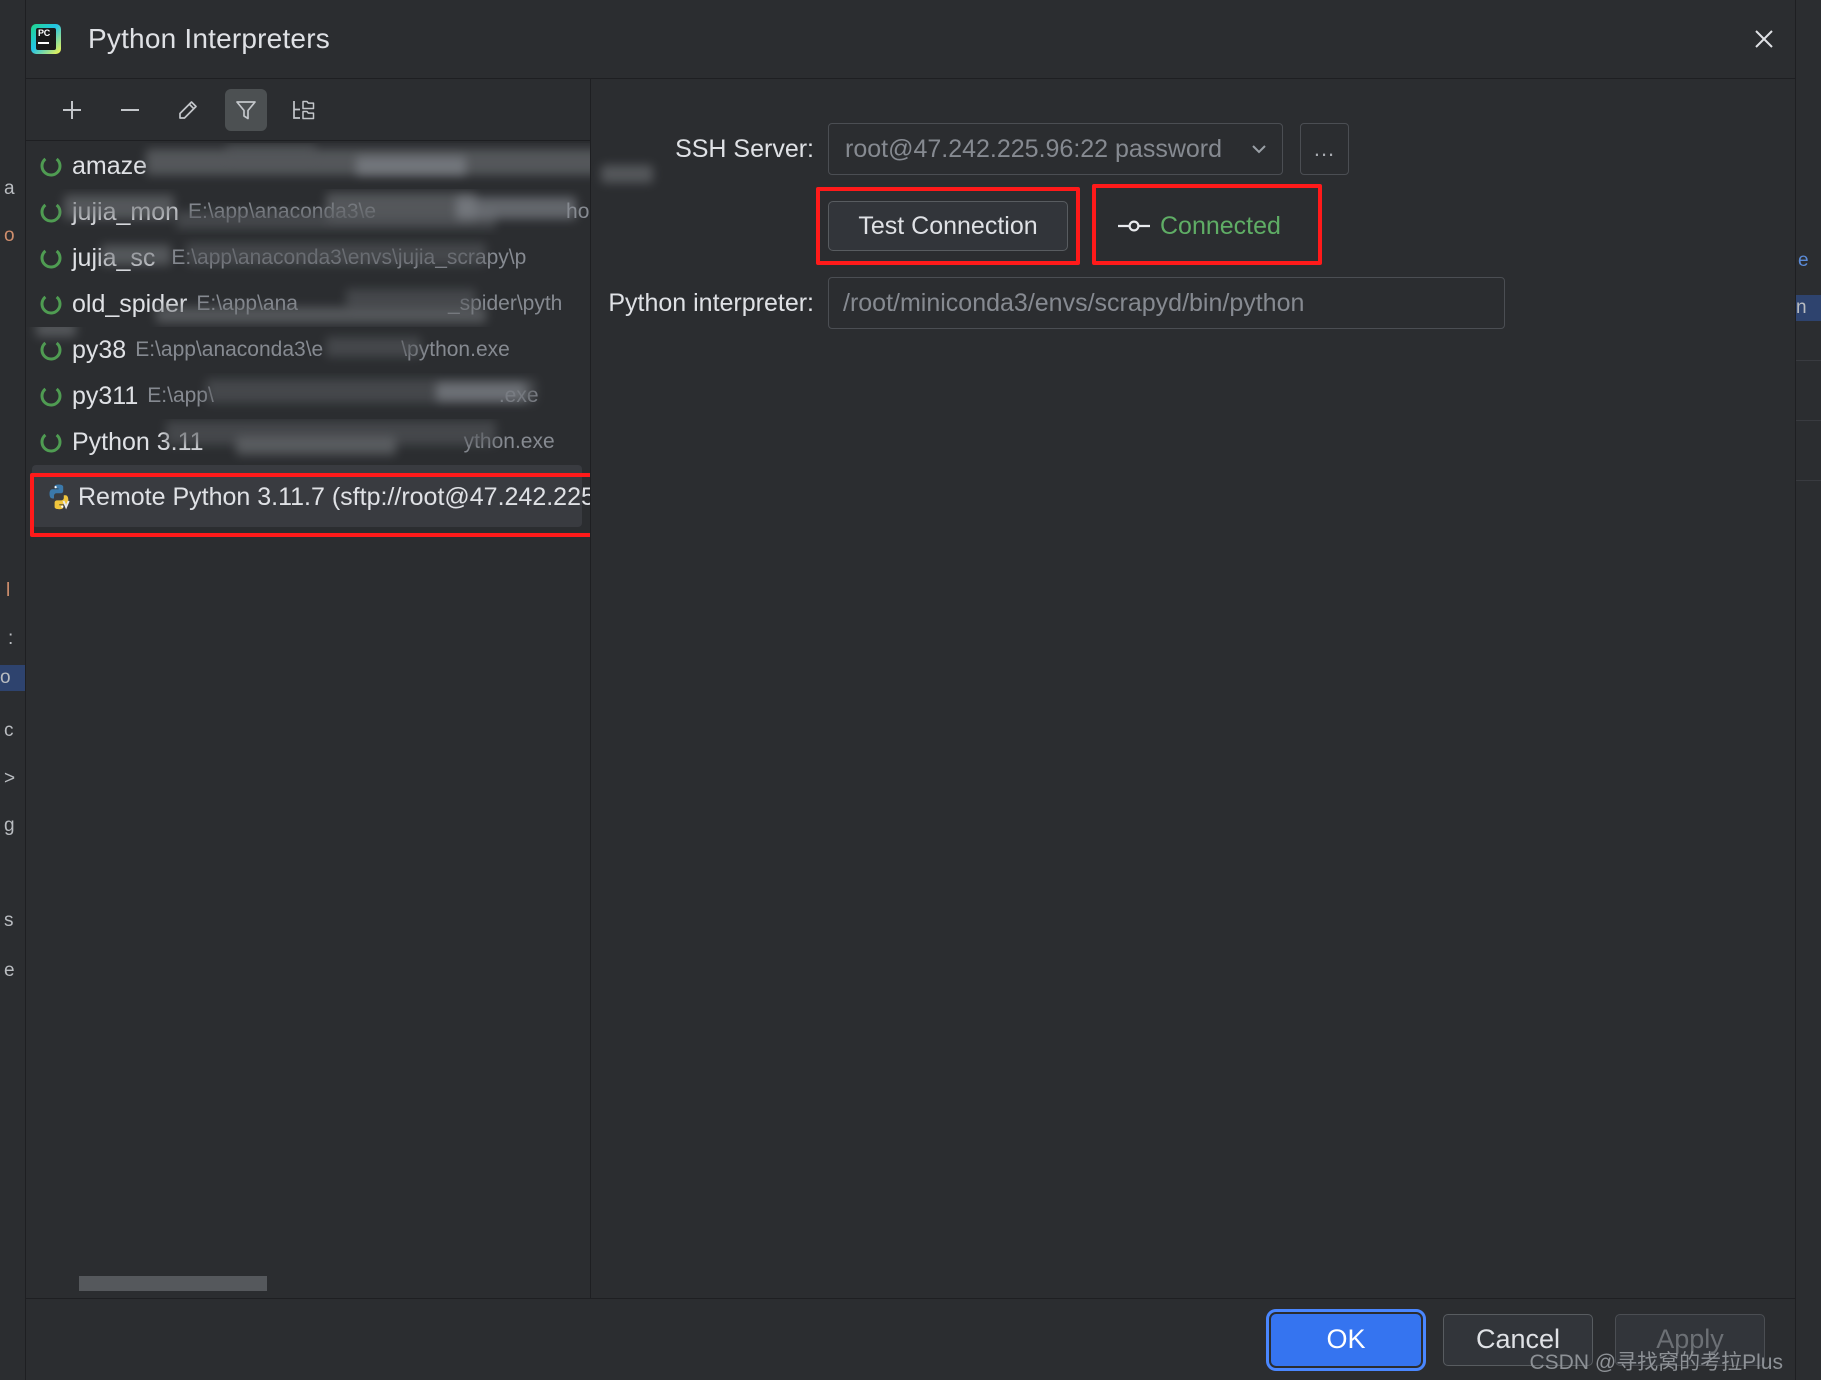  Describe the element at coordinates (209, 38) in the screenshot. I see `page-title: Python Interpreters` at that location.